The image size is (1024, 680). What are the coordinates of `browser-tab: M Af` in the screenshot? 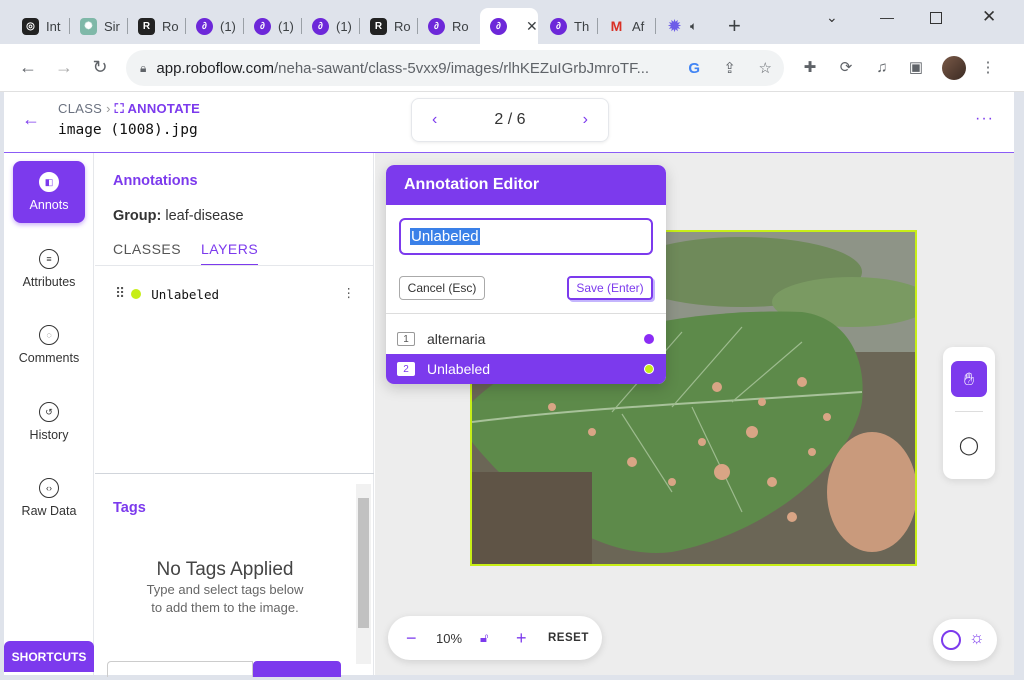 It's located at (627, 26).